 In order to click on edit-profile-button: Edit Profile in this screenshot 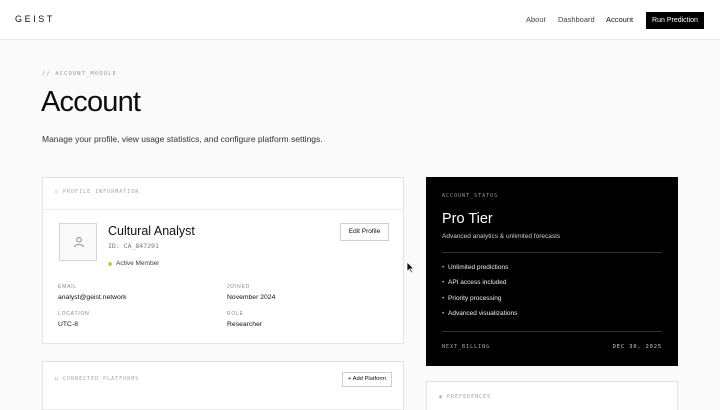, I will do `click(364, 232)`.